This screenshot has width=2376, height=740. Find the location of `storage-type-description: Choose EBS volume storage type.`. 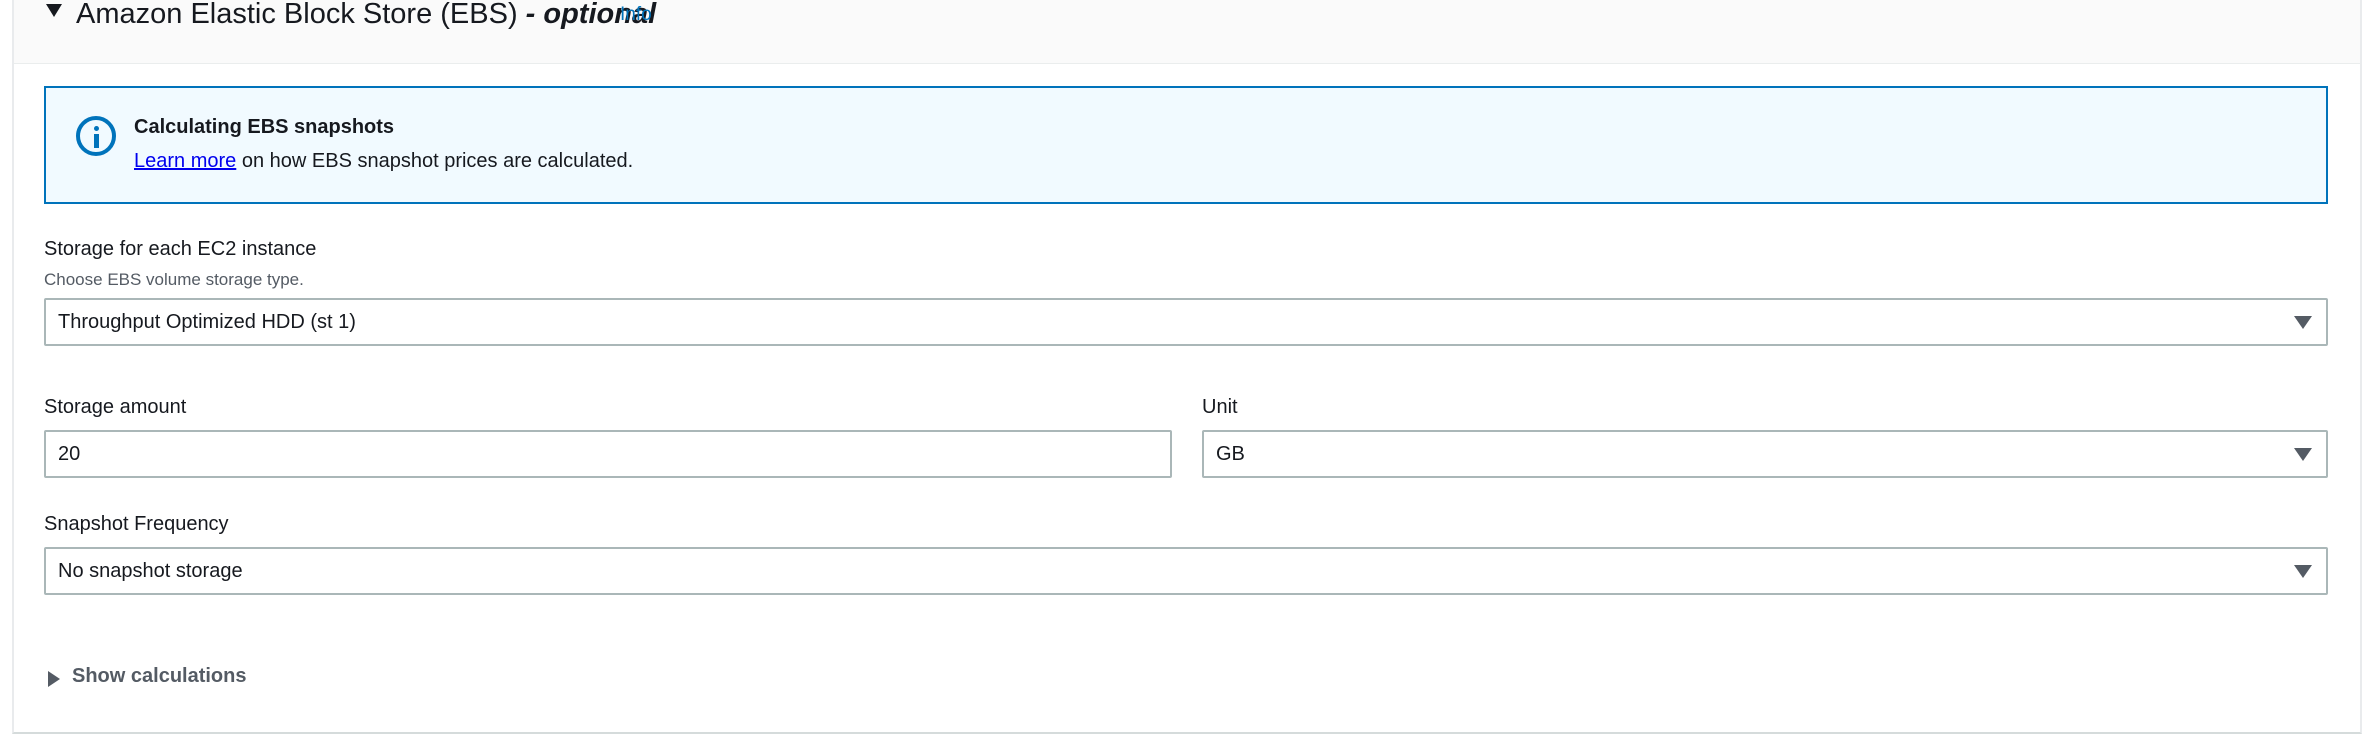

storage-type-description: Choose EBS volume storage type. is located at coordinates (174, 279).